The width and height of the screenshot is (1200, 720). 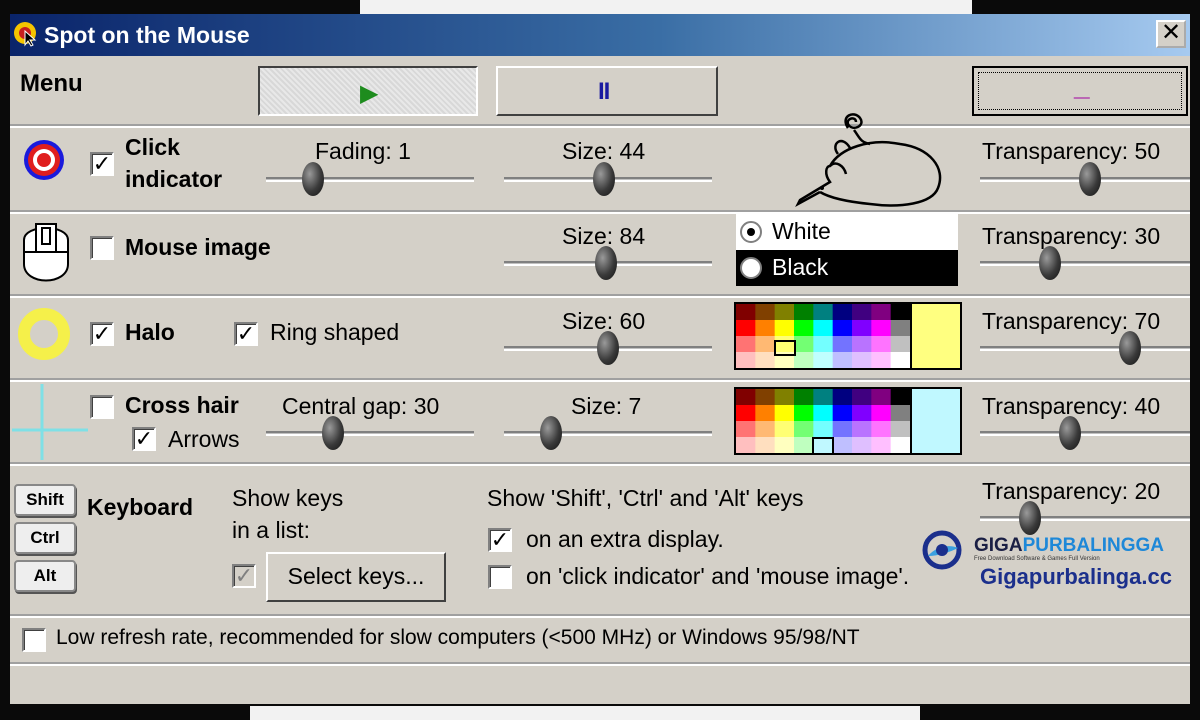 I want to click on halo-ring-icon, so click(x=44, y=334).